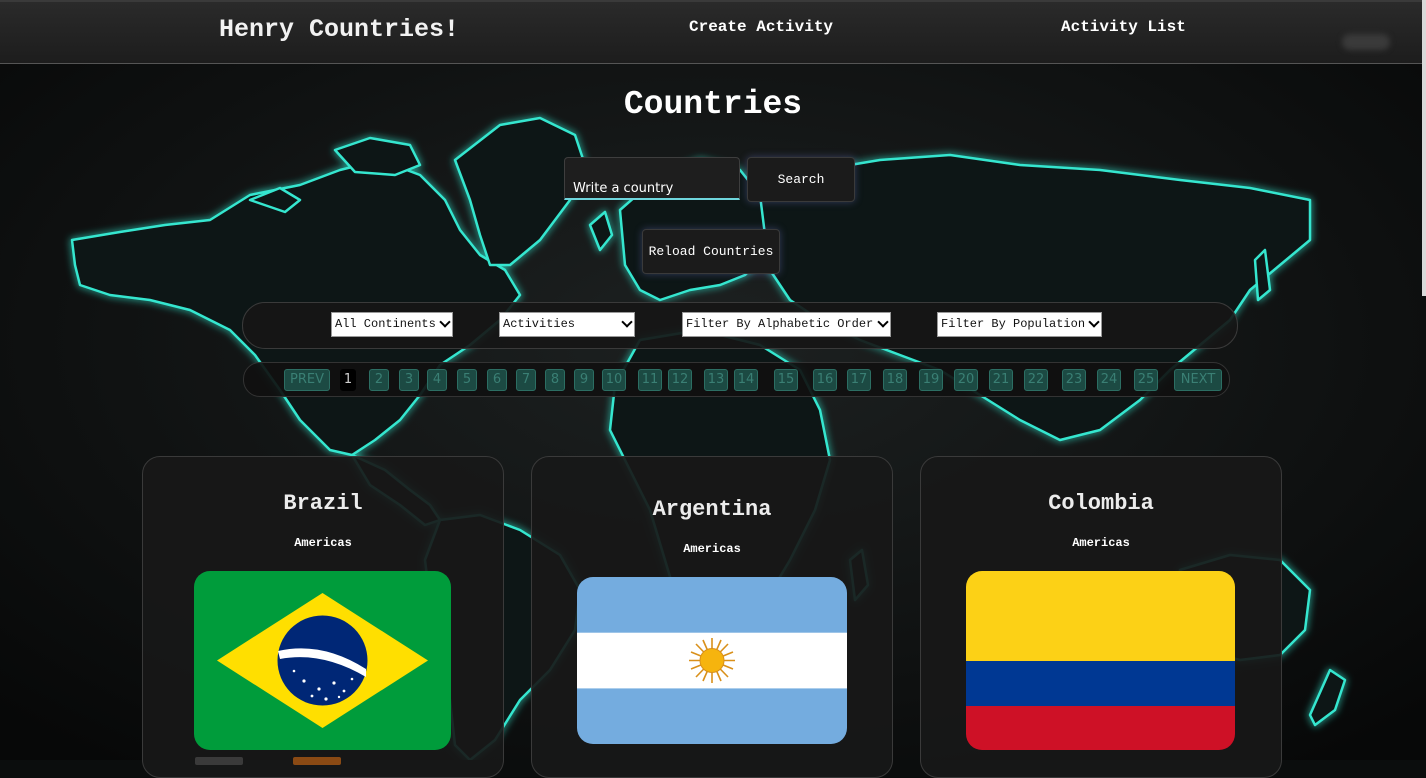 The height and width of the screenshot is (778, 1426). I want to click on page-button-23: 23, so click(1074, 380).